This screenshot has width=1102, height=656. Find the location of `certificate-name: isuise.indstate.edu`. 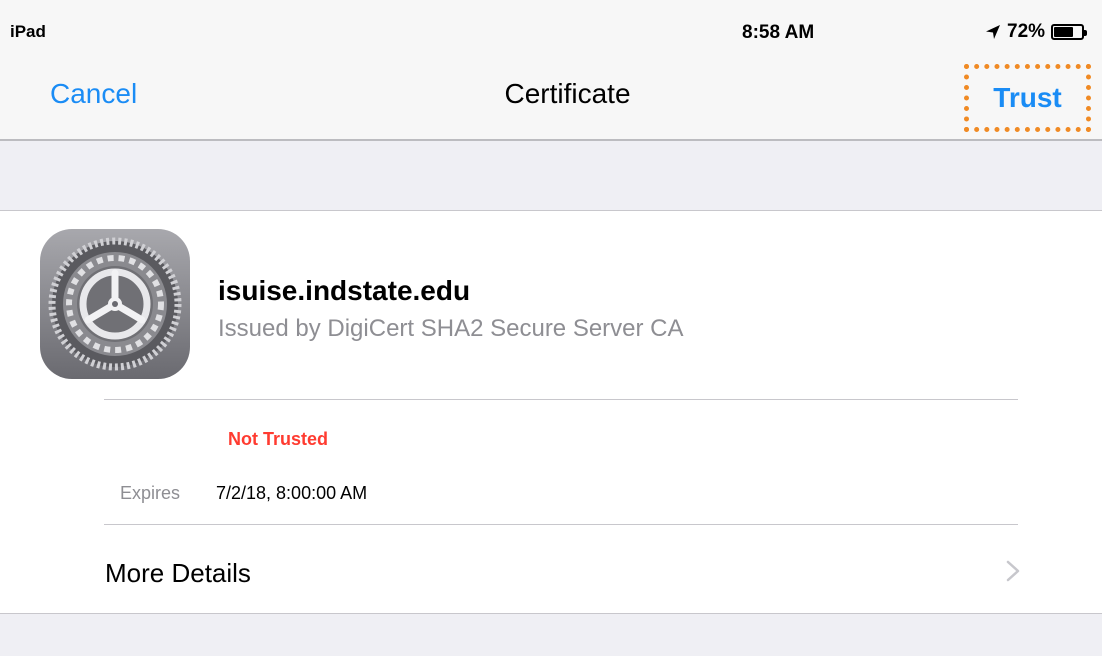

certificate-name: isuise.indstate.edu is located at coordinates (344, 290).